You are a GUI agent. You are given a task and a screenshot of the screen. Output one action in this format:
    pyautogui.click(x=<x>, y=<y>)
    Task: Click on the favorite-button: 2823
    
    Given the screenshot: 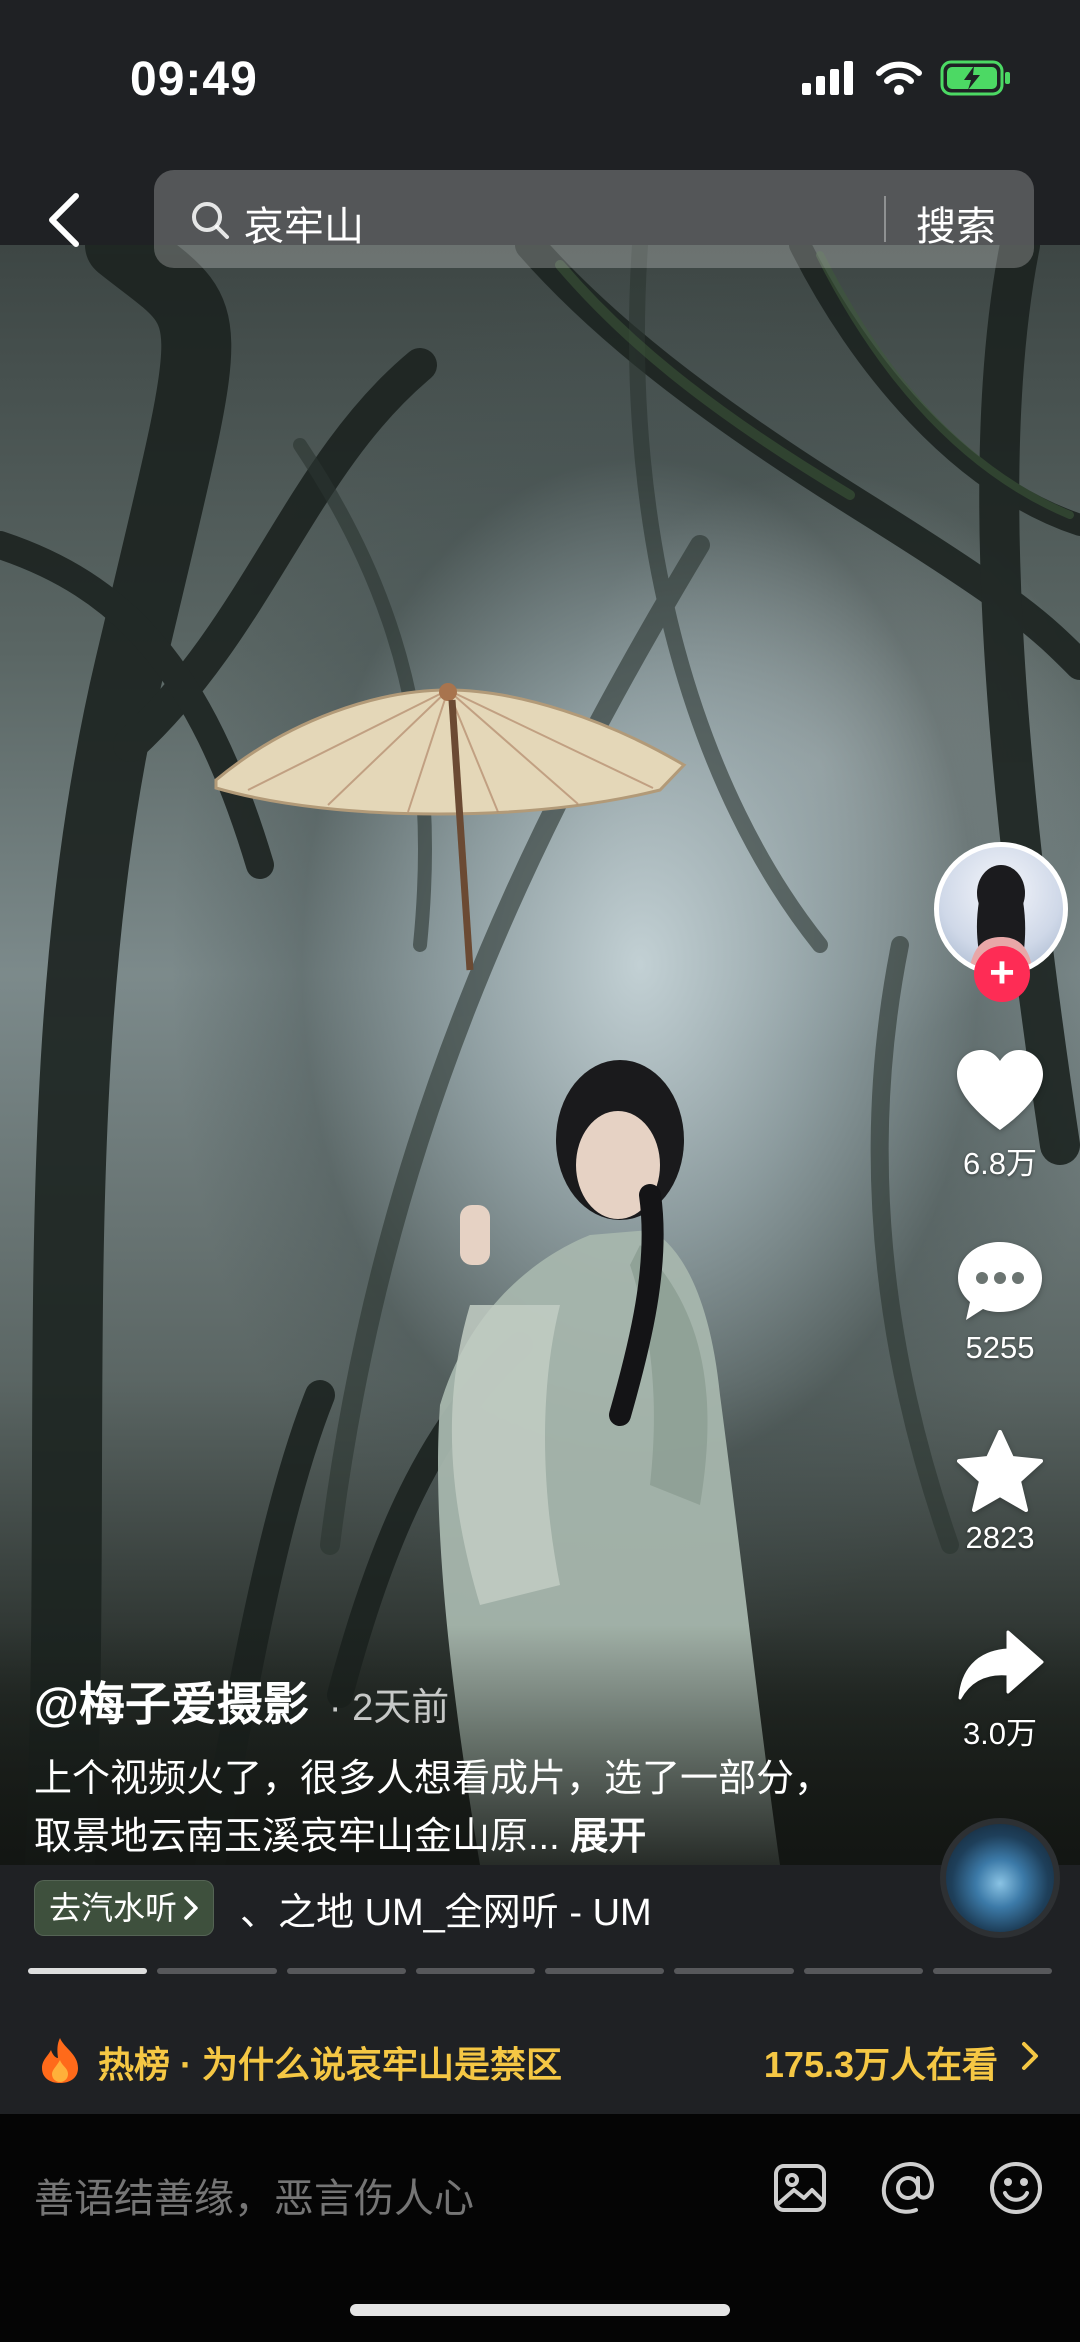 What is the action you would take?
    pyautogui.click(x=1000, y=1492)
    